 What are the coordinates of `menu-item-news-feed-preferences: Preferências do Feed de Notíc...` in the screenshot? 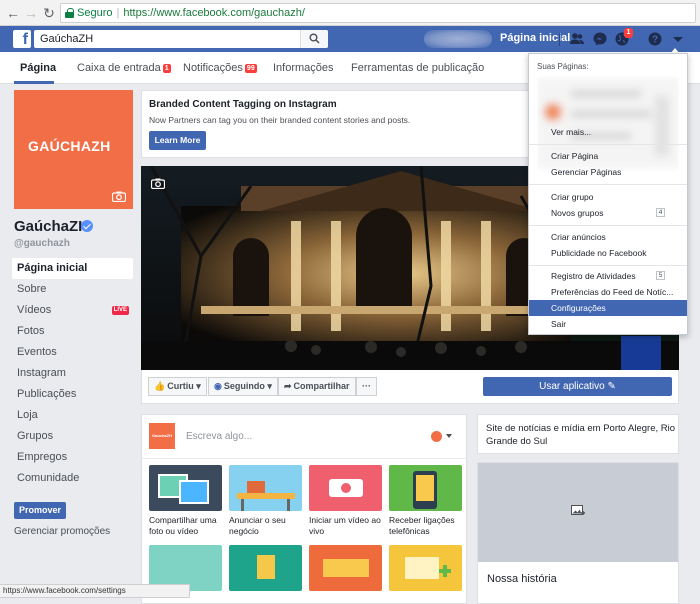 It's located at (608, 292).